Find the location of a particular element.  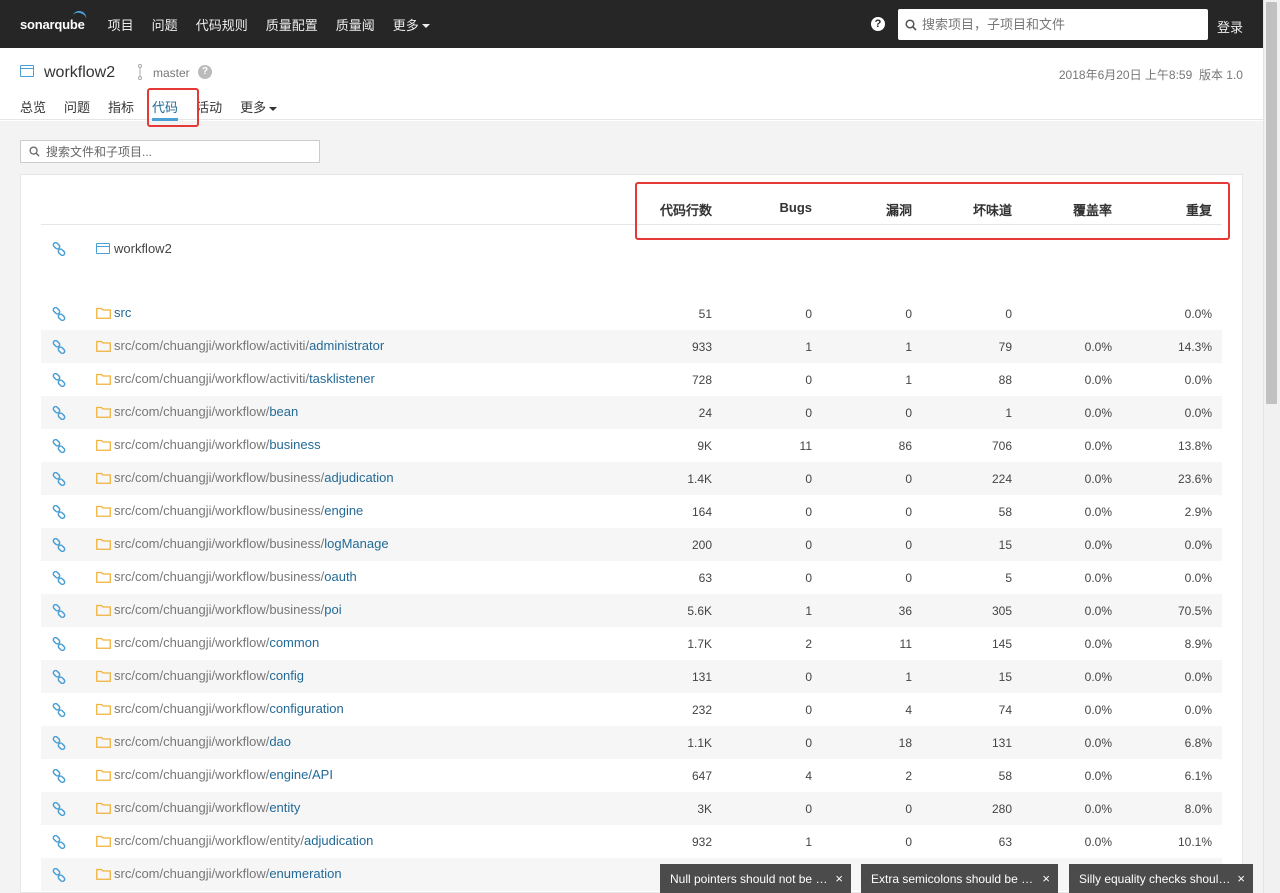

tab-measures: 指标 is located at coordinates (121, 106).